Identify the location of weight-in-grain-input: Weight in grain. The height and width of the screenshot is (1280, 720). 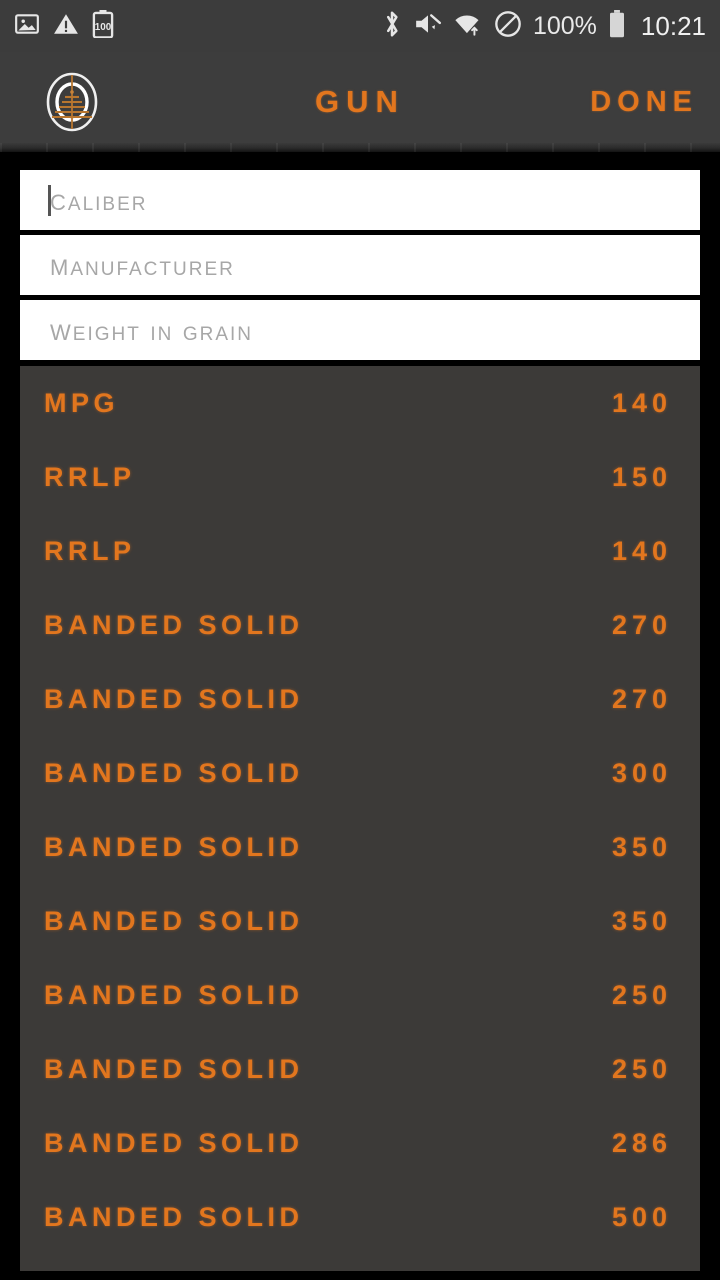
(360, 330).